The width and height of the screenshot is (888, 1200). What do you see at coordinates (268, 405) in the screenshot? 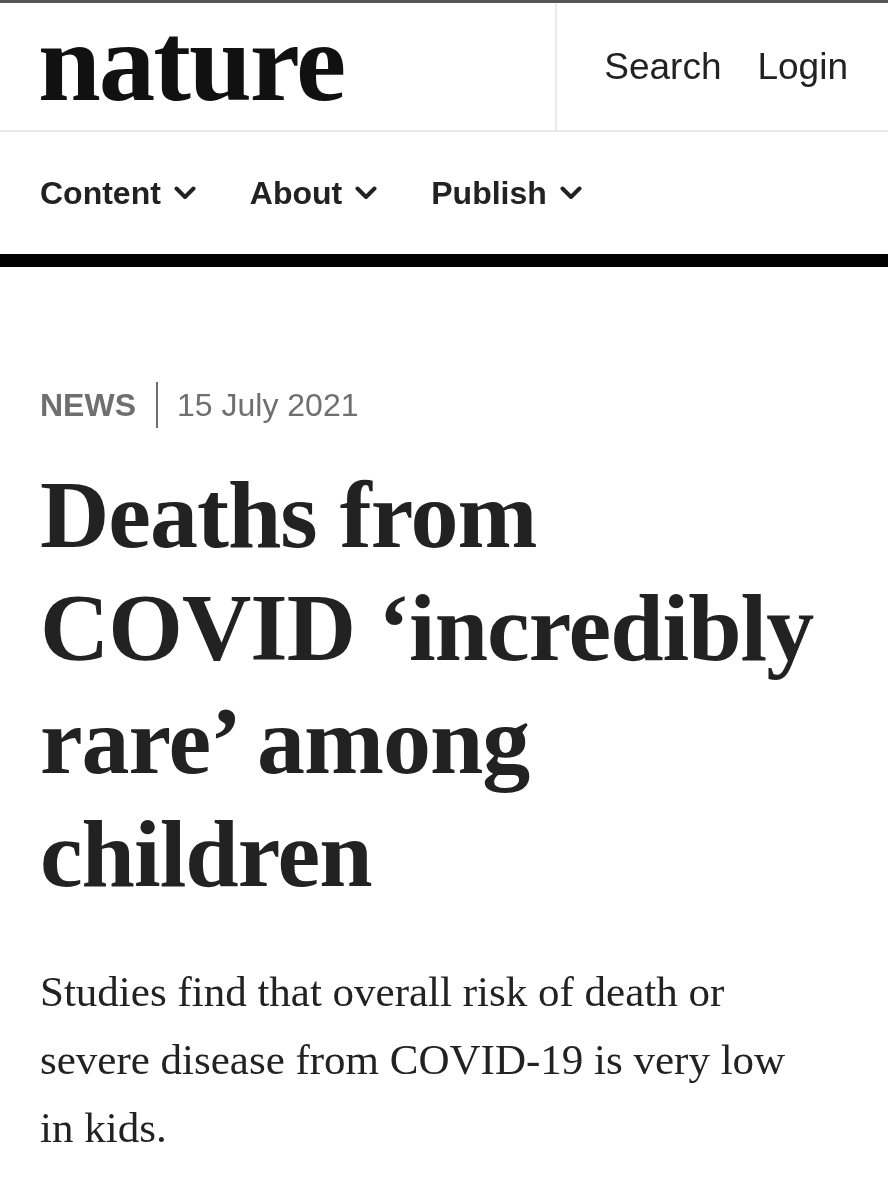
I see `article-date: 15 July 2021` at bounding box center [268, 405].